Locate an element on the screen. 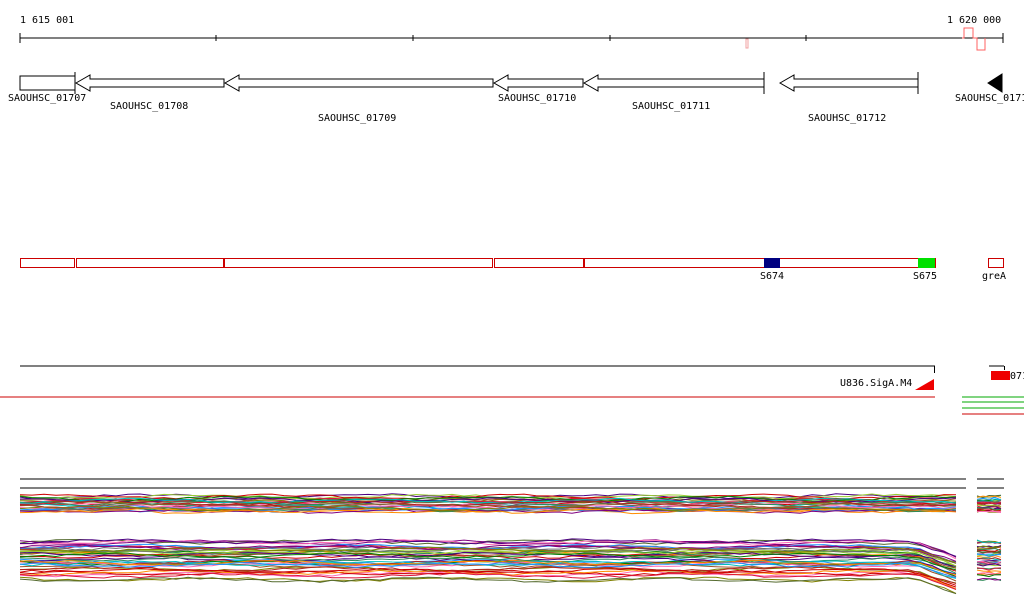  gene-label: SAOUHSC_01708 is located at coordinates (149, 106).